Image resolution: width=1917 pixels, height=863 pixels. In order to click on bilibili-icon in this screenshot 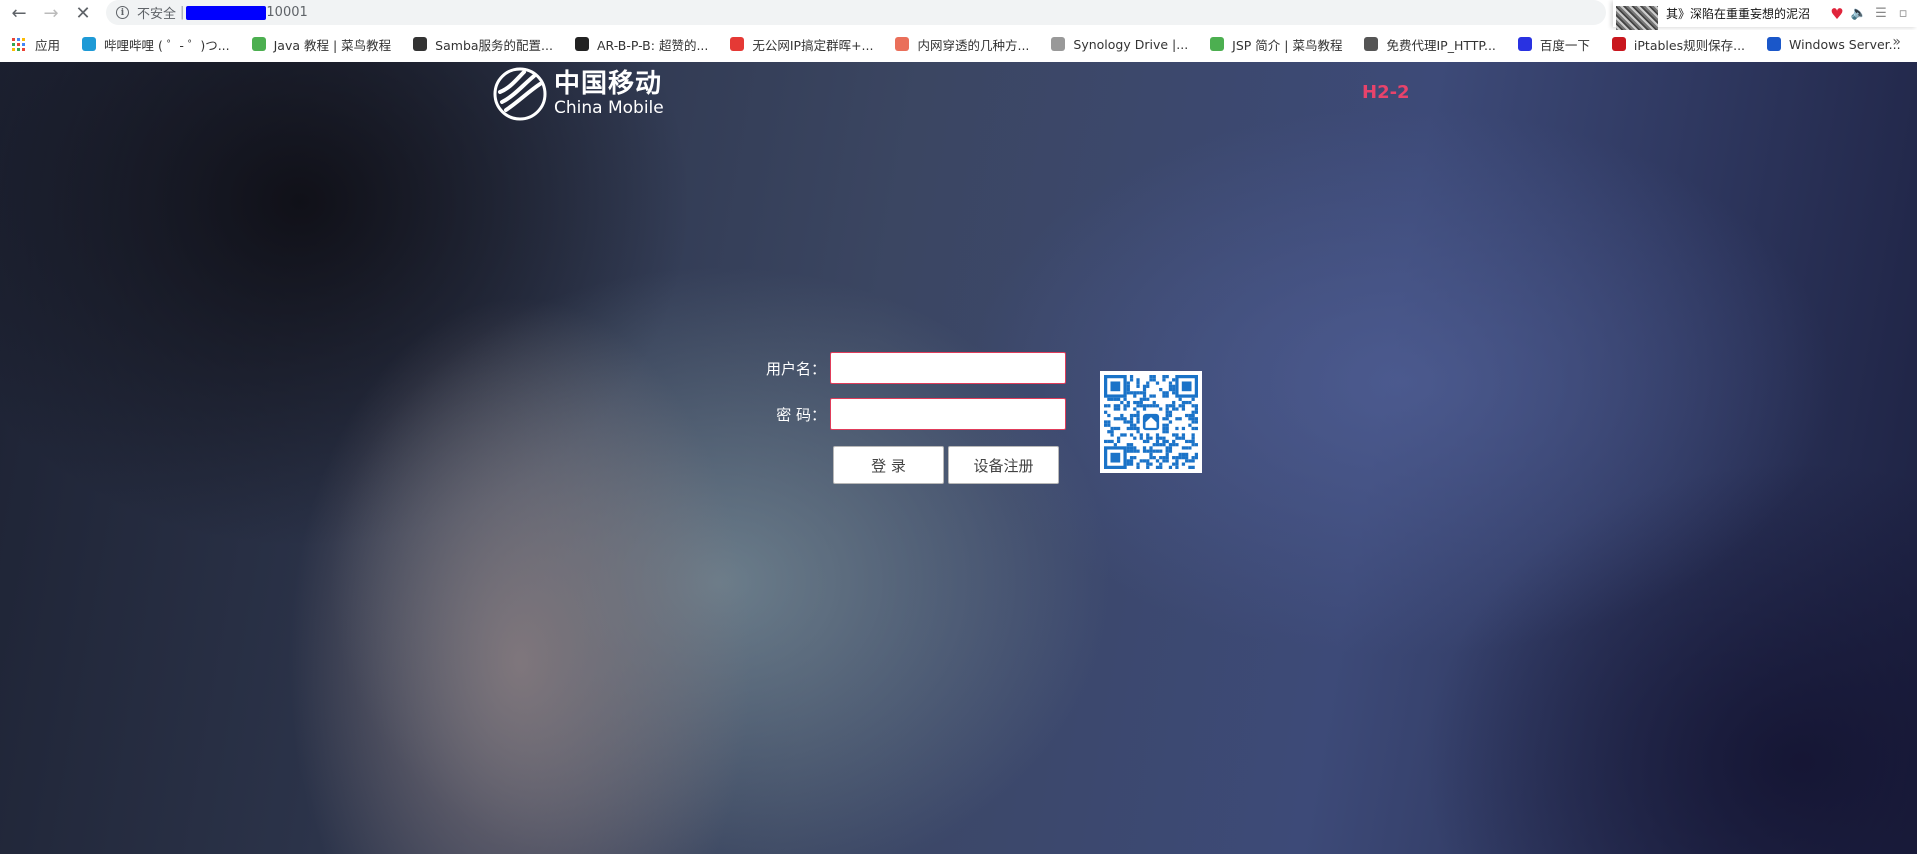, I will do `click(89, 44)`.